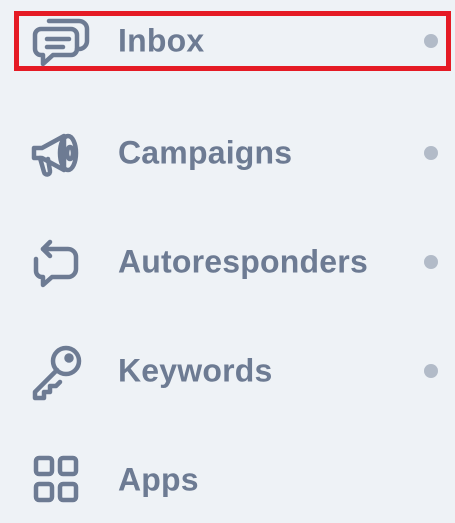 This screenshot has height=523, width=455. I want to click on chat-bubbles-icon, so click(61, 41).